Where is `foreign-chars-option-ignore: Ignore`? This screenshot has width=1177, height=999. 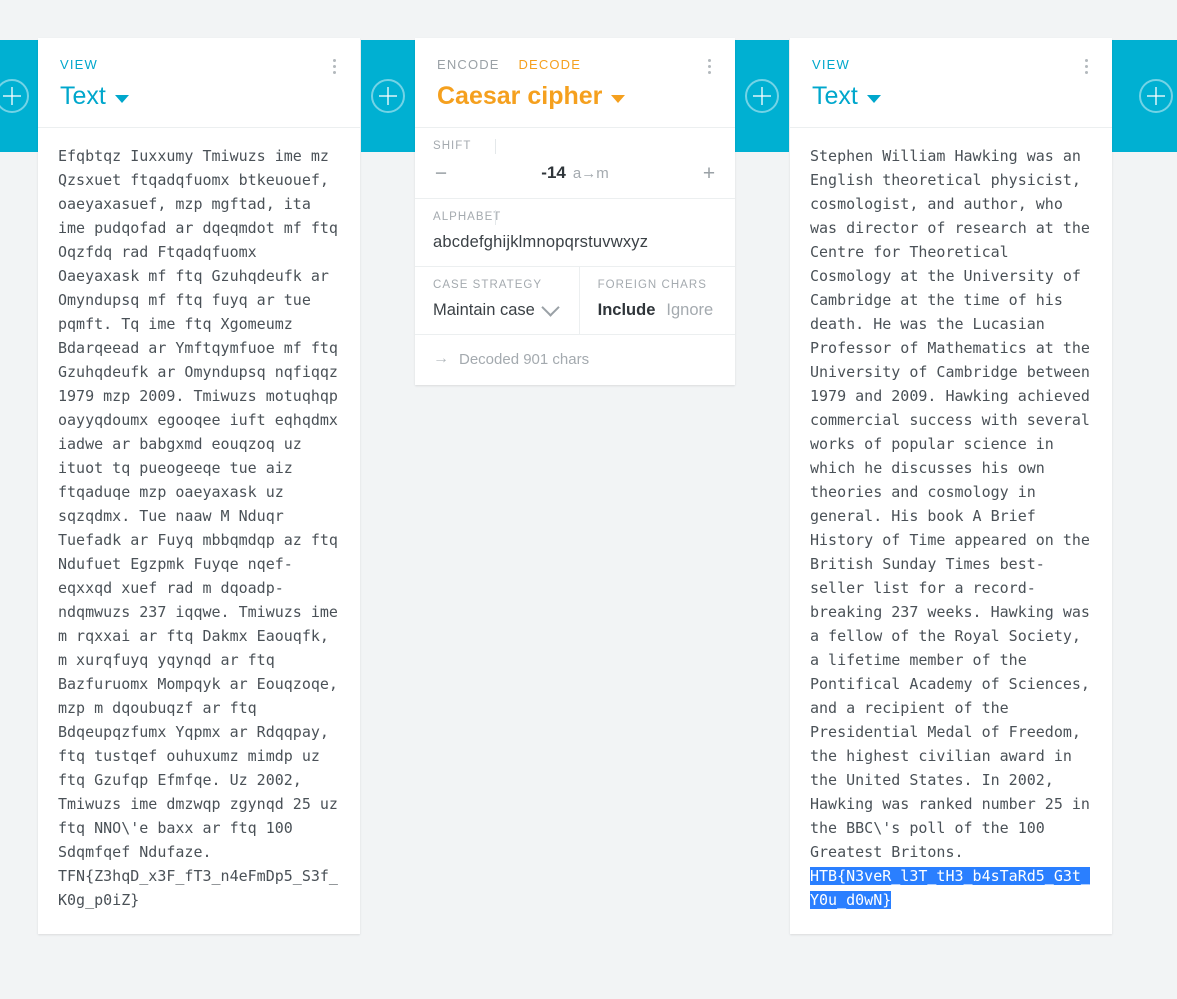
foreign-chars-option-ignore: Ignore is located at coordinates (689, 310).